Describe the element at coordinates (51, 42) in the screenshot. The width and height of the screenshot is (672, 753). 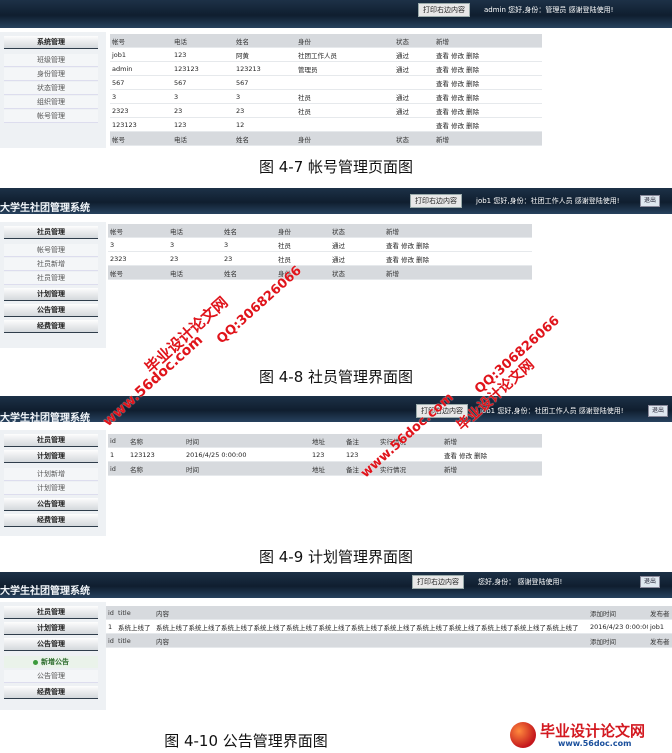
I see `sidebar-item-system: 系统管理` at that location.